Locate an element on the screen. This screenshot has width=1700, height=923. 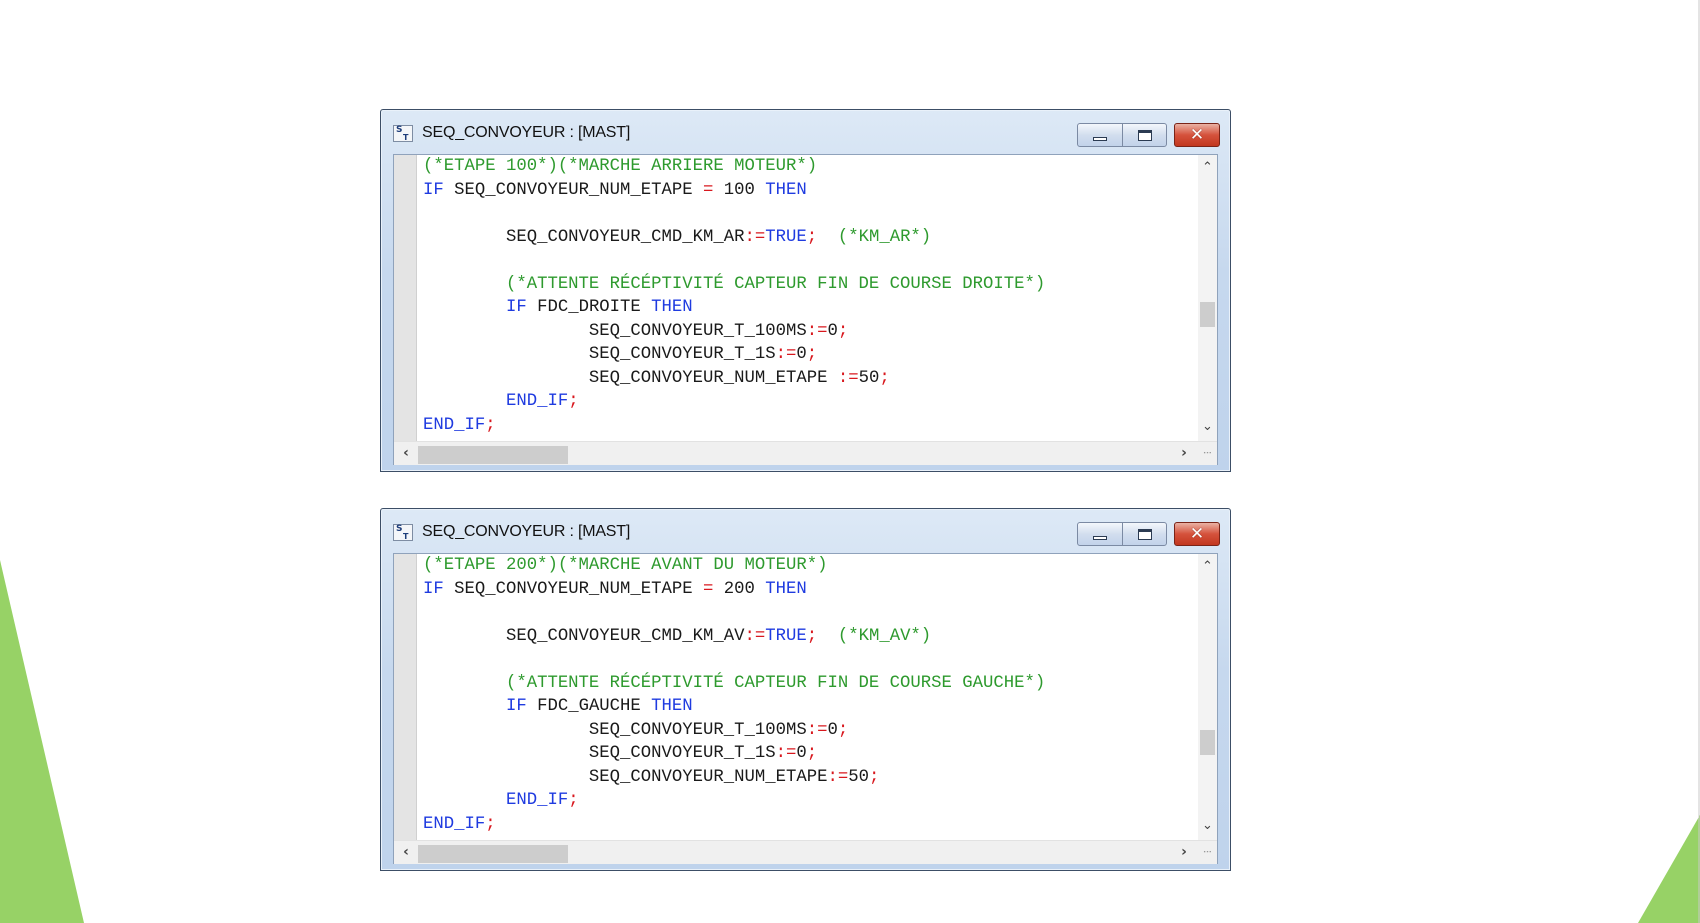
code-line: SEQ_CONVOYEUR_NUM_ETAPE :=50; is located at coordinates (807, 379).